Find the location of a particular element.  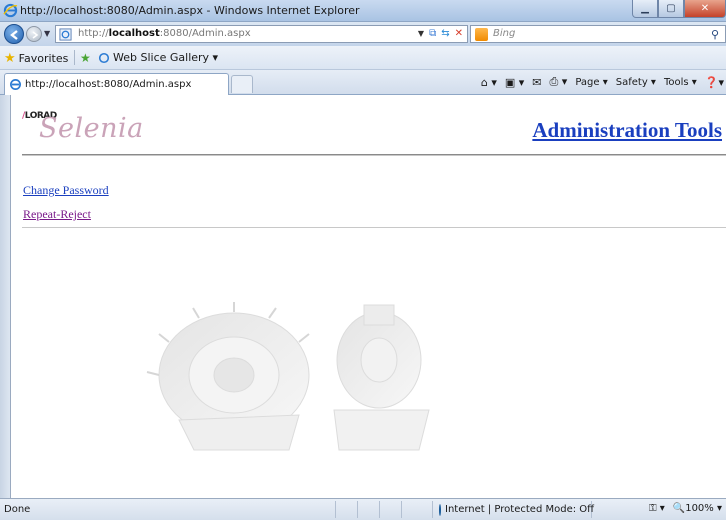

repeat-reject-link: Repeat-Reject is located at coordinates (57, 214).